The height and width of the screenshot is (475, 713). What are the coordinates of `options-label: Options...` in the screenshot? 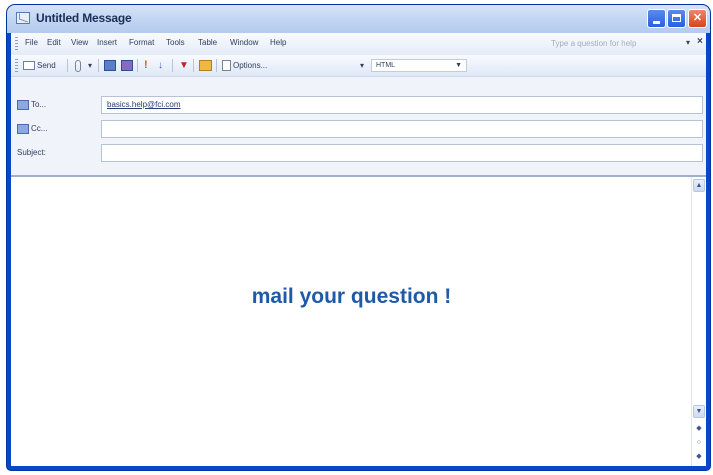 It's located at (250, 65).